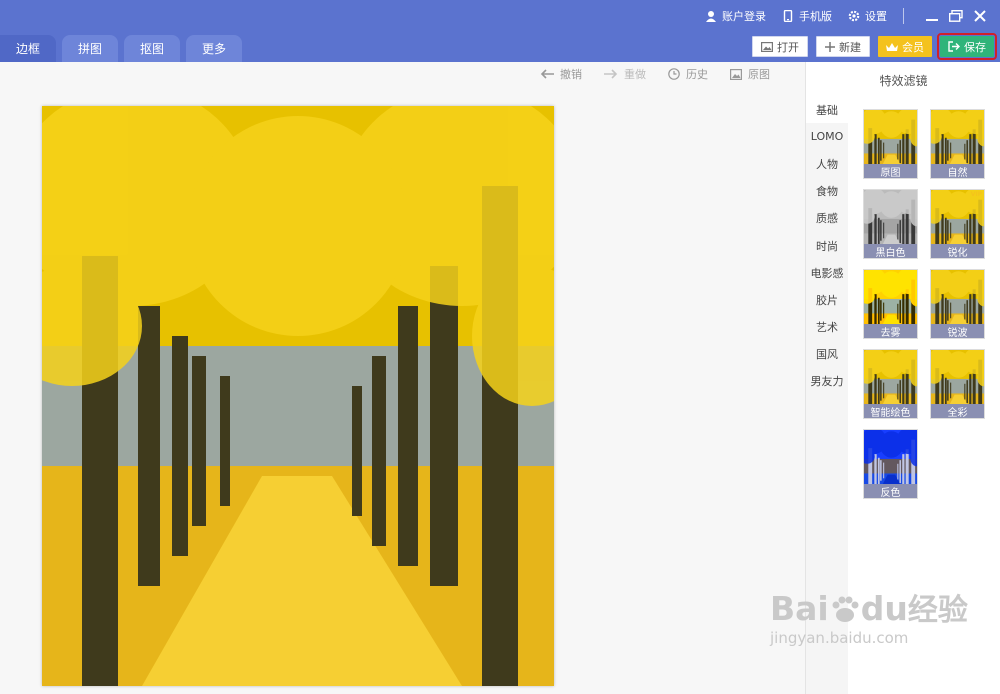 The image size is (1000, 694). I want to click on save-button: 保存, so click(967, 46).